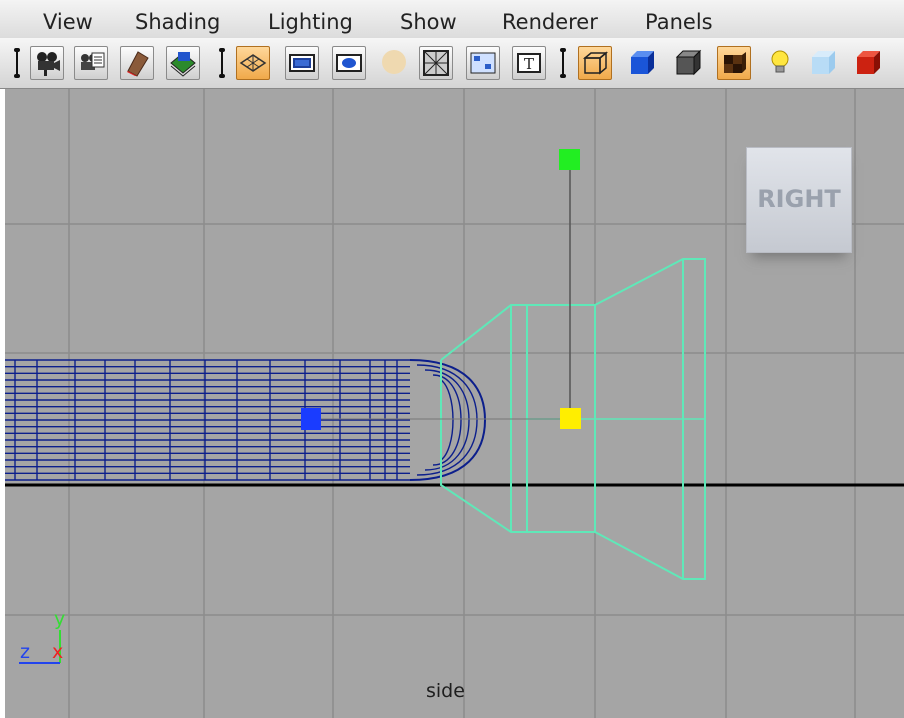  I want to click on smooth-shade-icon, so click(643, 63).